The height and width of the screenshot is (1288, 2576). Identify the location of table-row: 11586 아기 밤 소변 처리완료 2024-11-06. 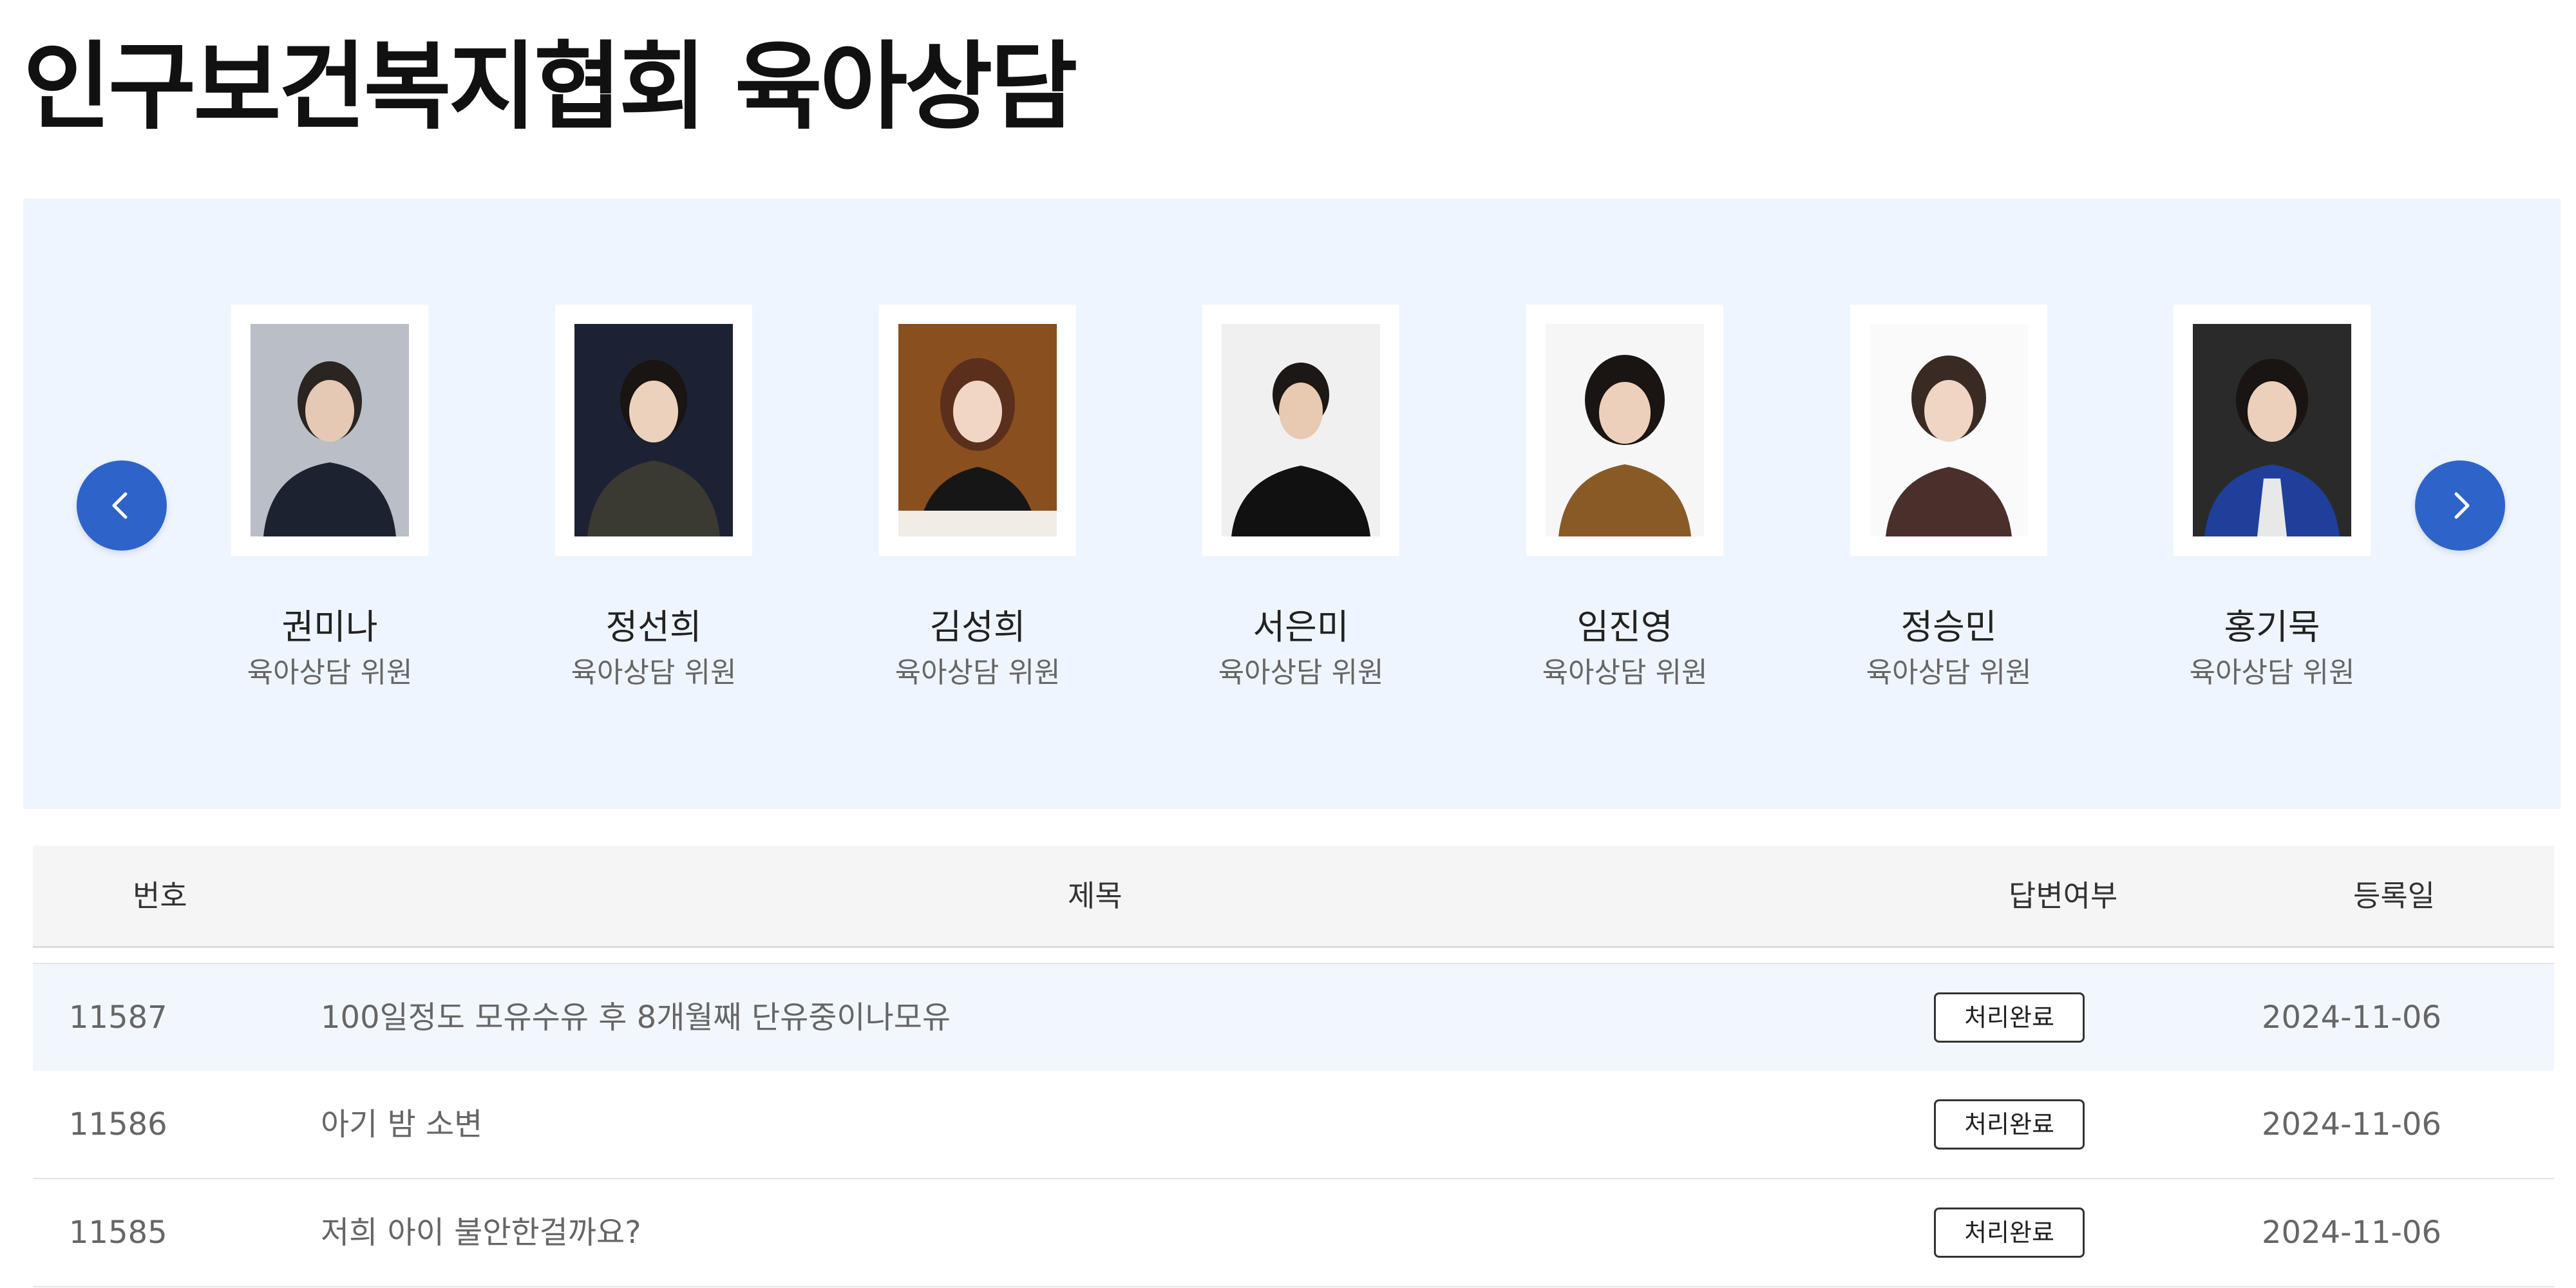
(1293, 1125).